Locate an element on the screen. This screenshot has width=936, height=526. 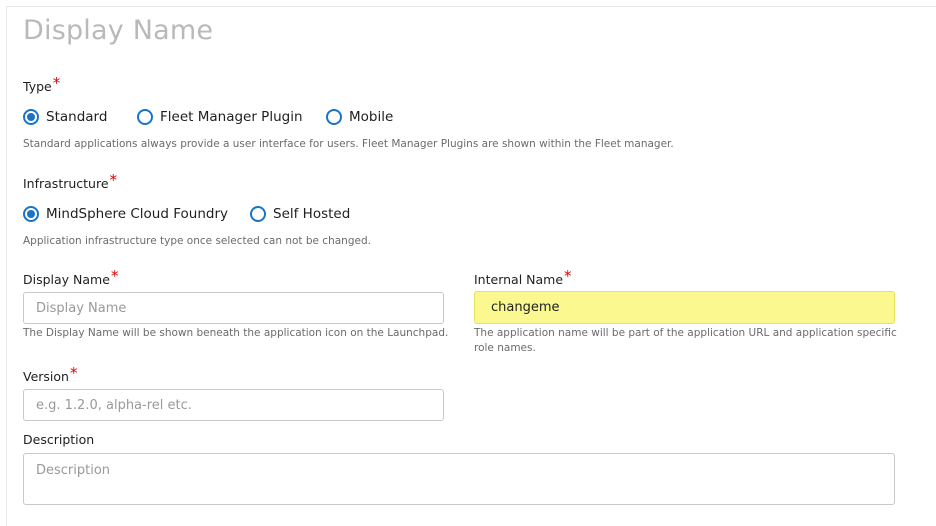
type-radio-mobile-label: Mobile is located at coordinates (371, 117).